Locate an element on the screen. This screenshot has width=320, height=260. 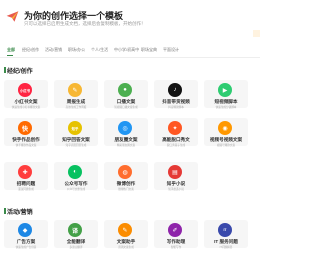
template-card-desc: 脱口秀段子生成 is located at coordinates (176, 145).